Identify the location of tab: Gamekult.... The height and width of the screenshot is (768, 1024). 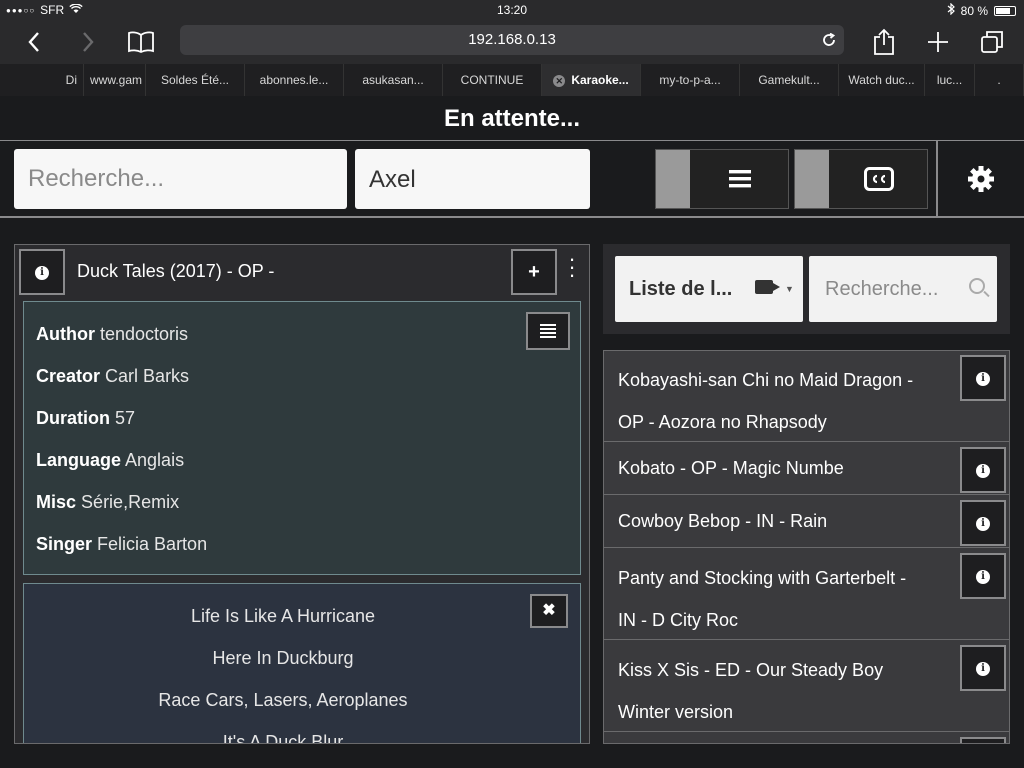
(789, 80).